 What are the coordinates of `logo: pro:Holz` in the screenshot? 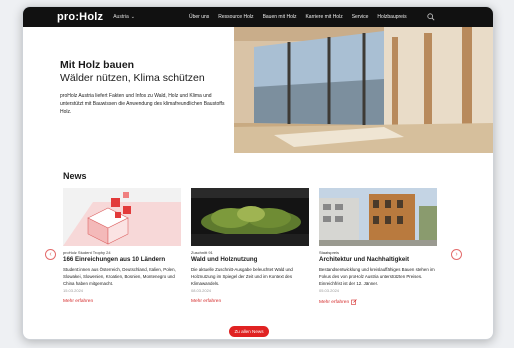 It's located at (80, 17).